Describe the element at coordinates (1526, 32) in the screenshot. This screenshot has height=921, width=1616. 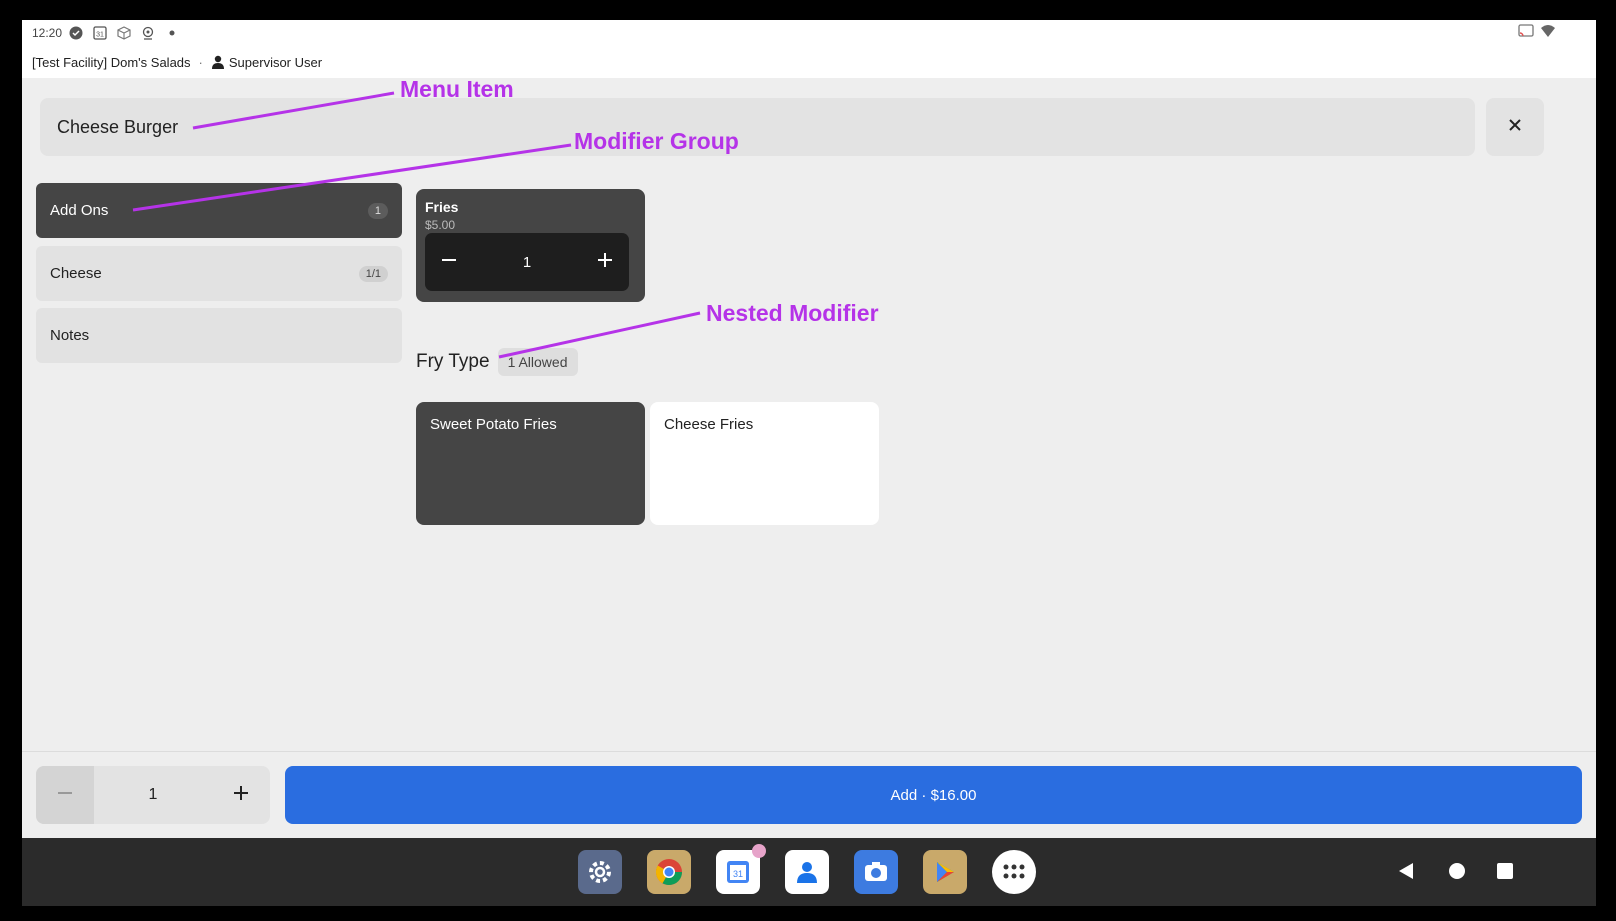
I see `cast-icon` at that location.